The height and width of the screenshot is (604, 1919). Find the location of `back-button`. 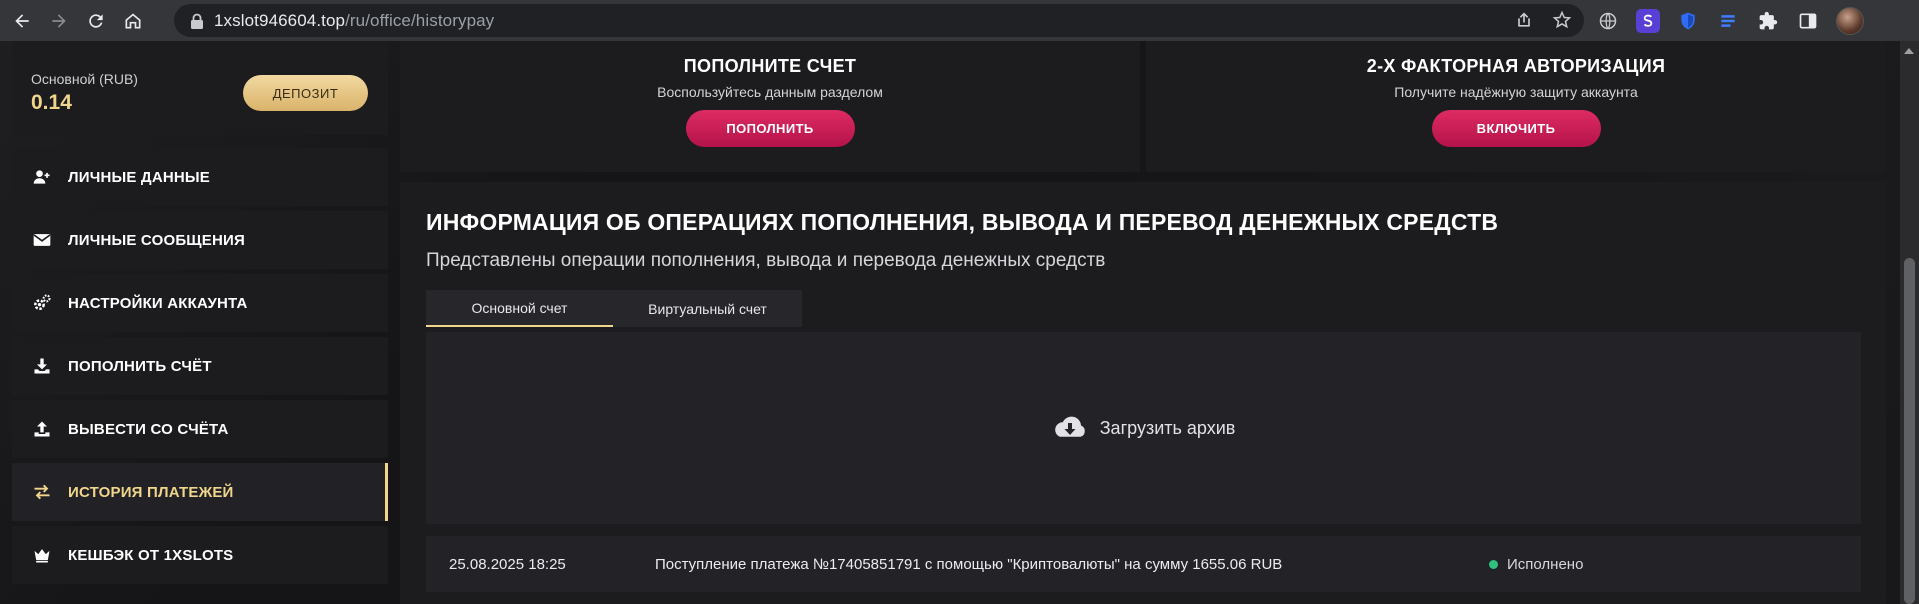

back-button is located at coordinates (22, 21).